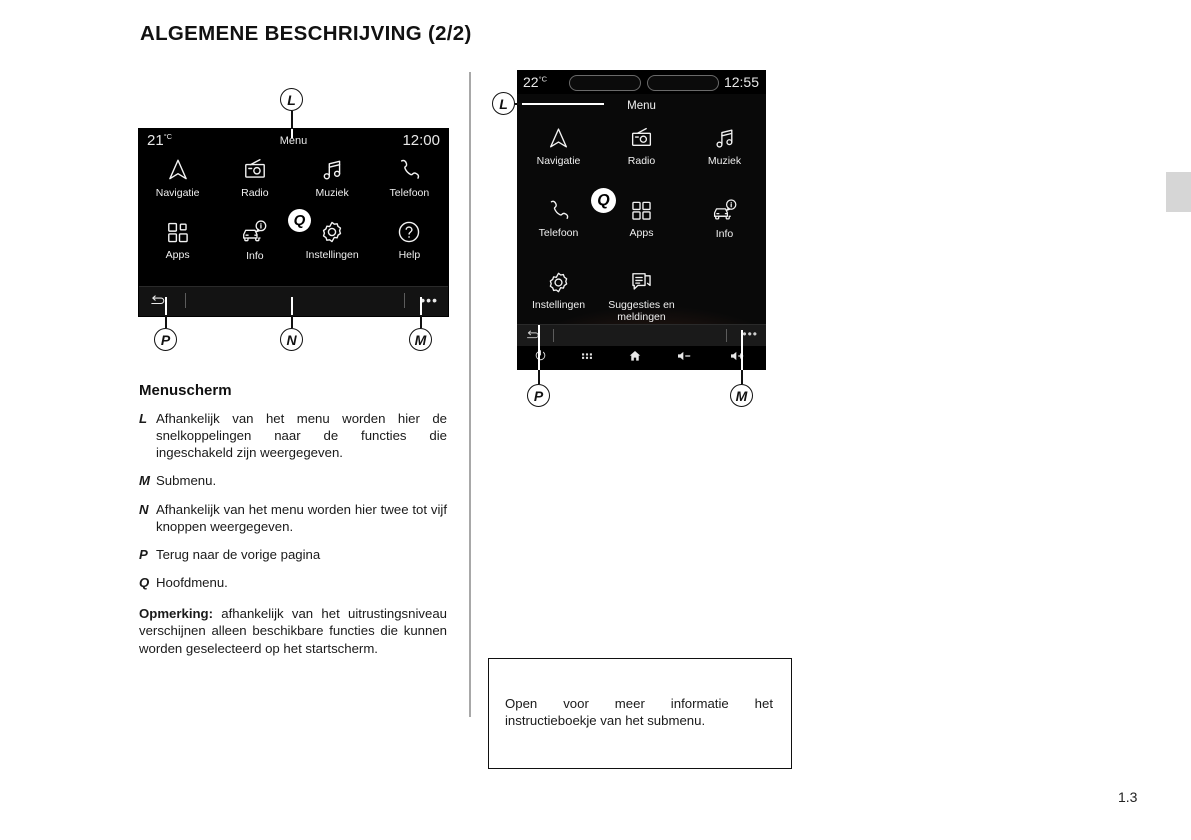  I want to click on menu-tile-help: Help, so click(409, 250).